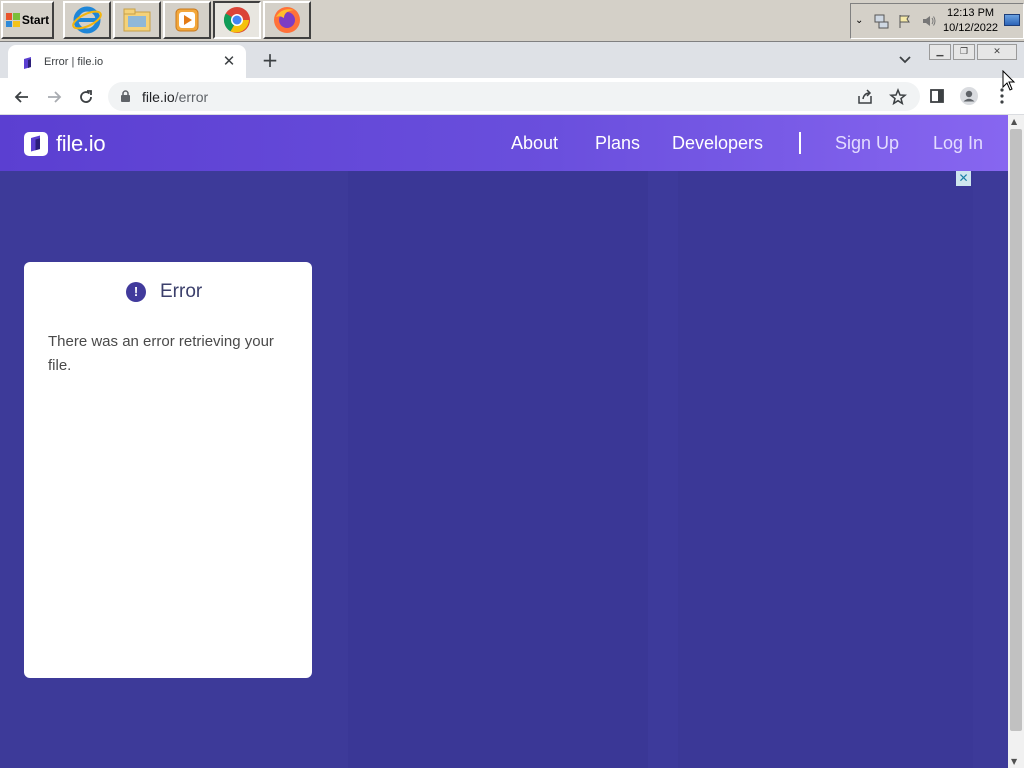 This screenshot has height=768, width=1024. Describe the element at coordinates (12, 20) in the screenshot. I see `windows-flag-icon` at that location.